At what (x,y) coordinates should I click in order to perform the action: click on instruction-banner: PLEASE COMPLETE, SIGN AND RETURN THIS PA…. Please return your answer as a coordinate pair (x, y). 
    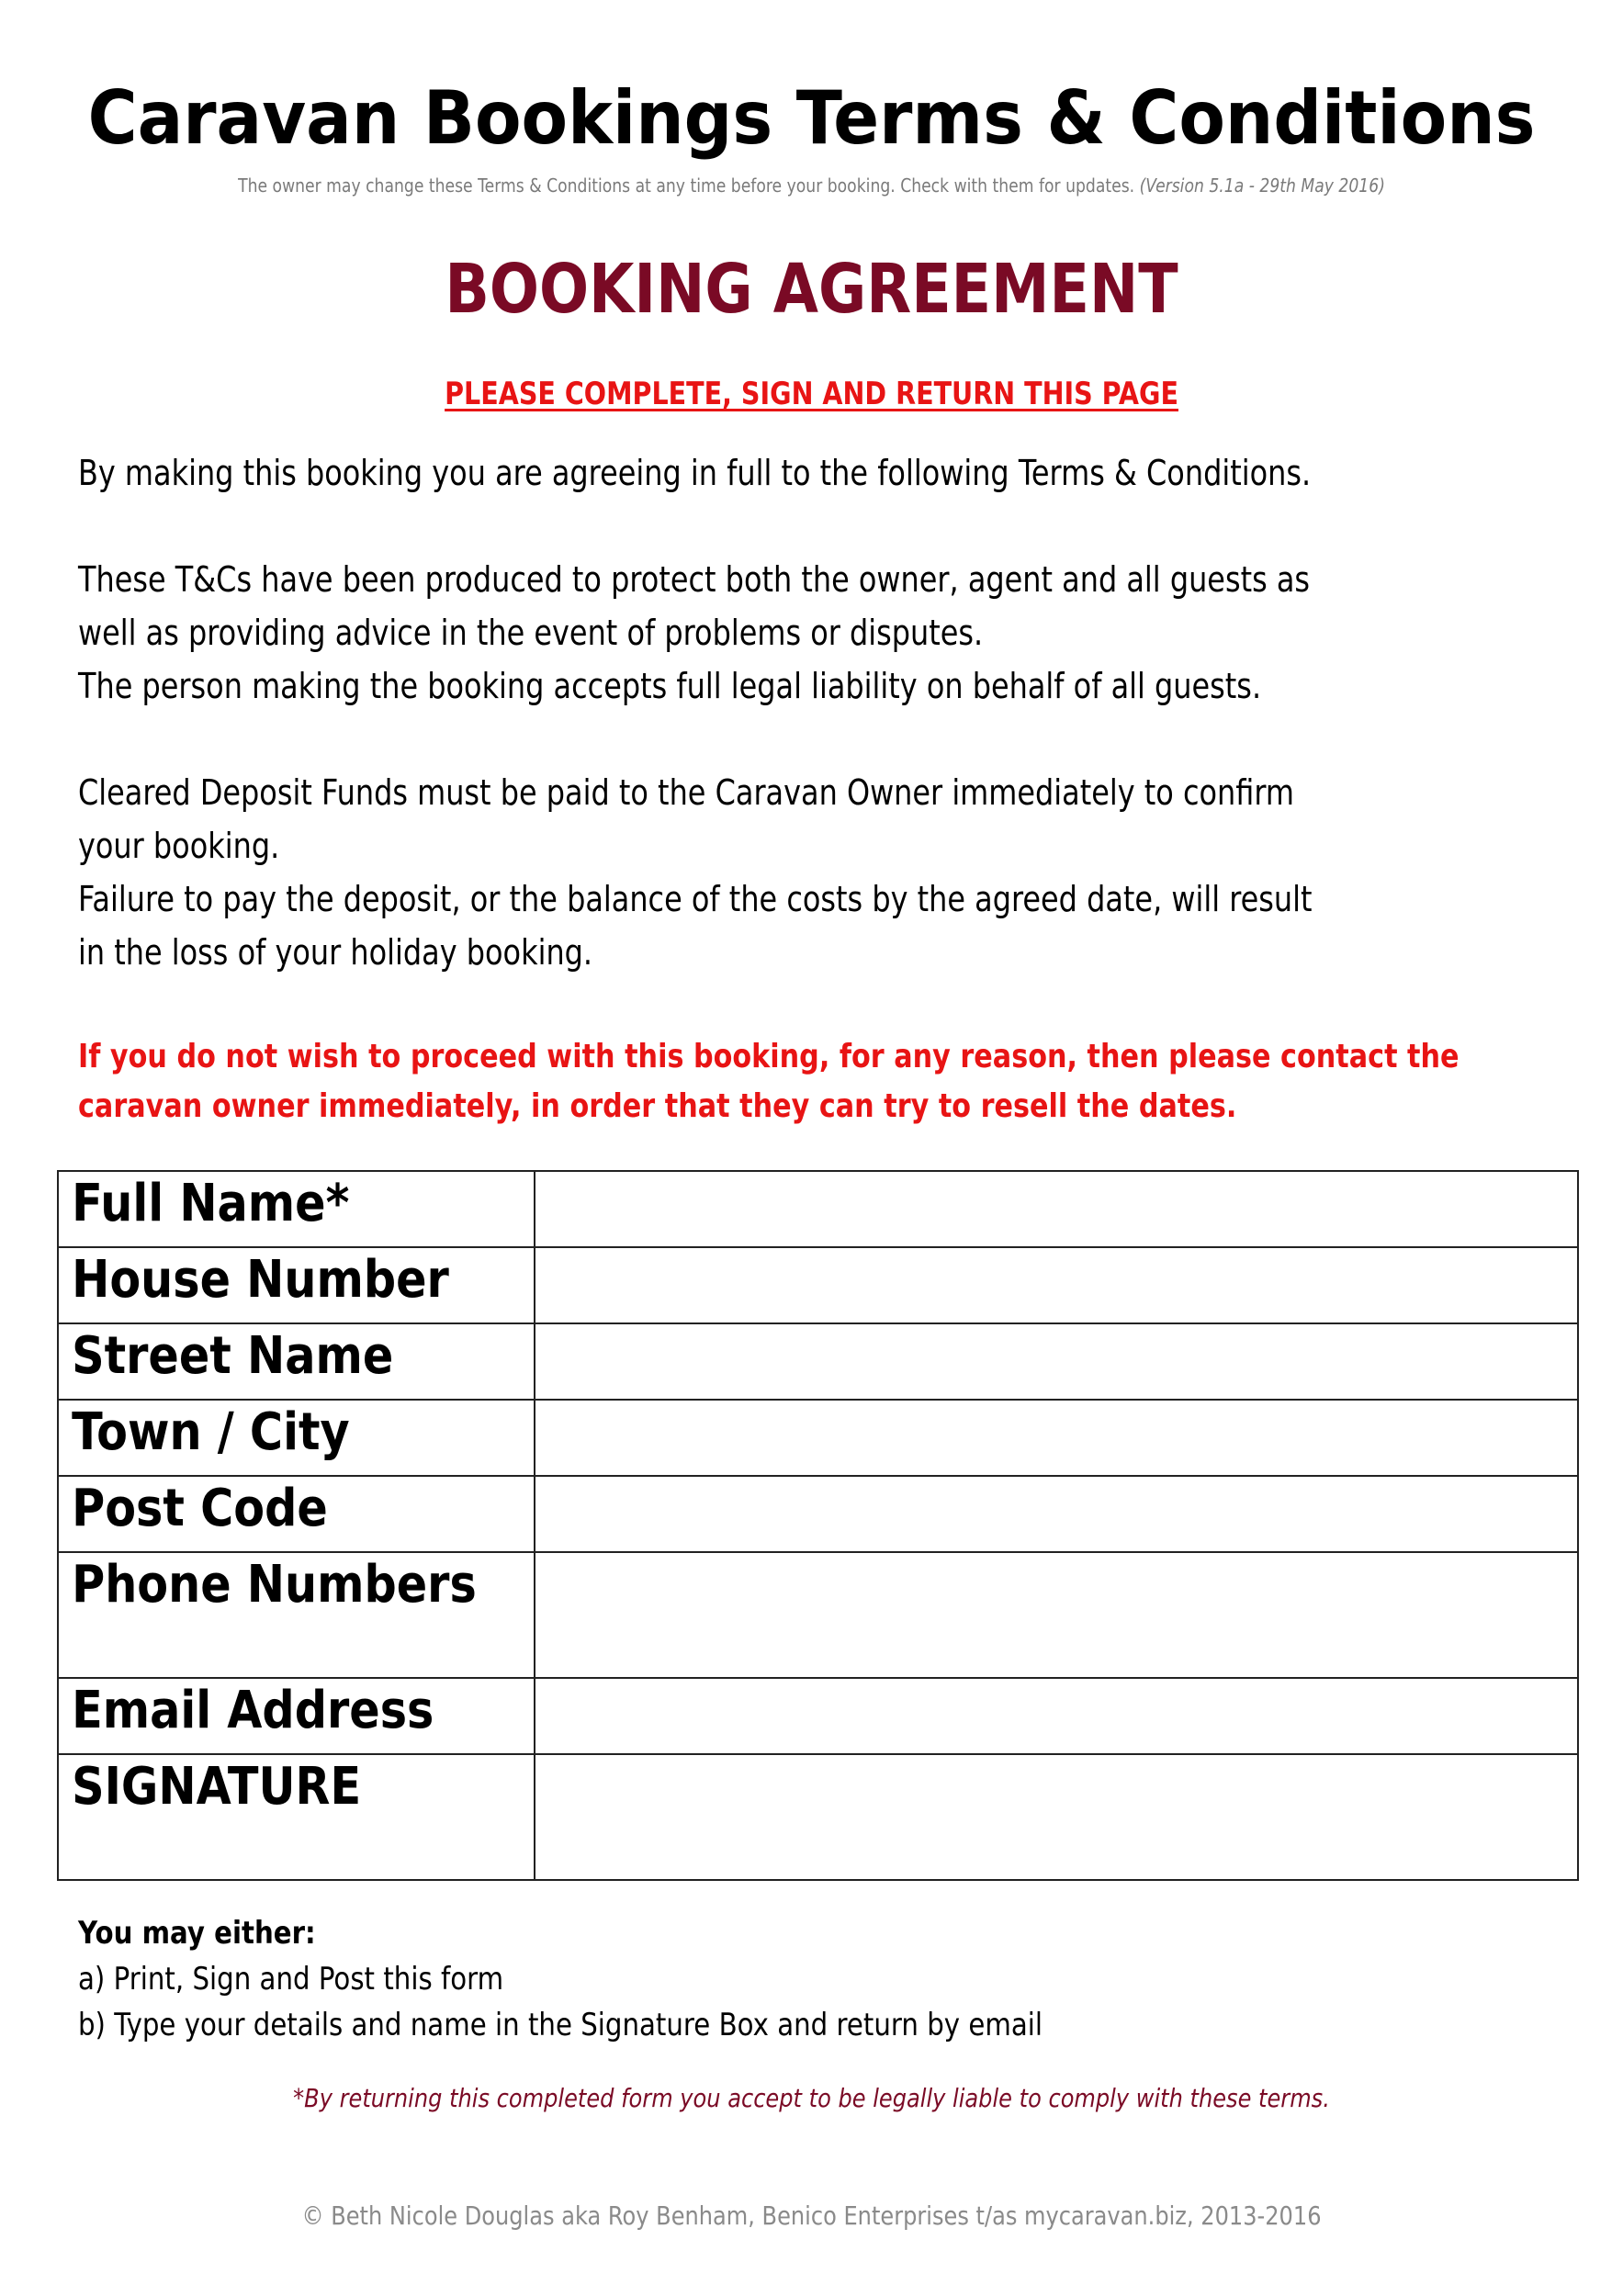
    Looking at the image, I should click on (811, 394).